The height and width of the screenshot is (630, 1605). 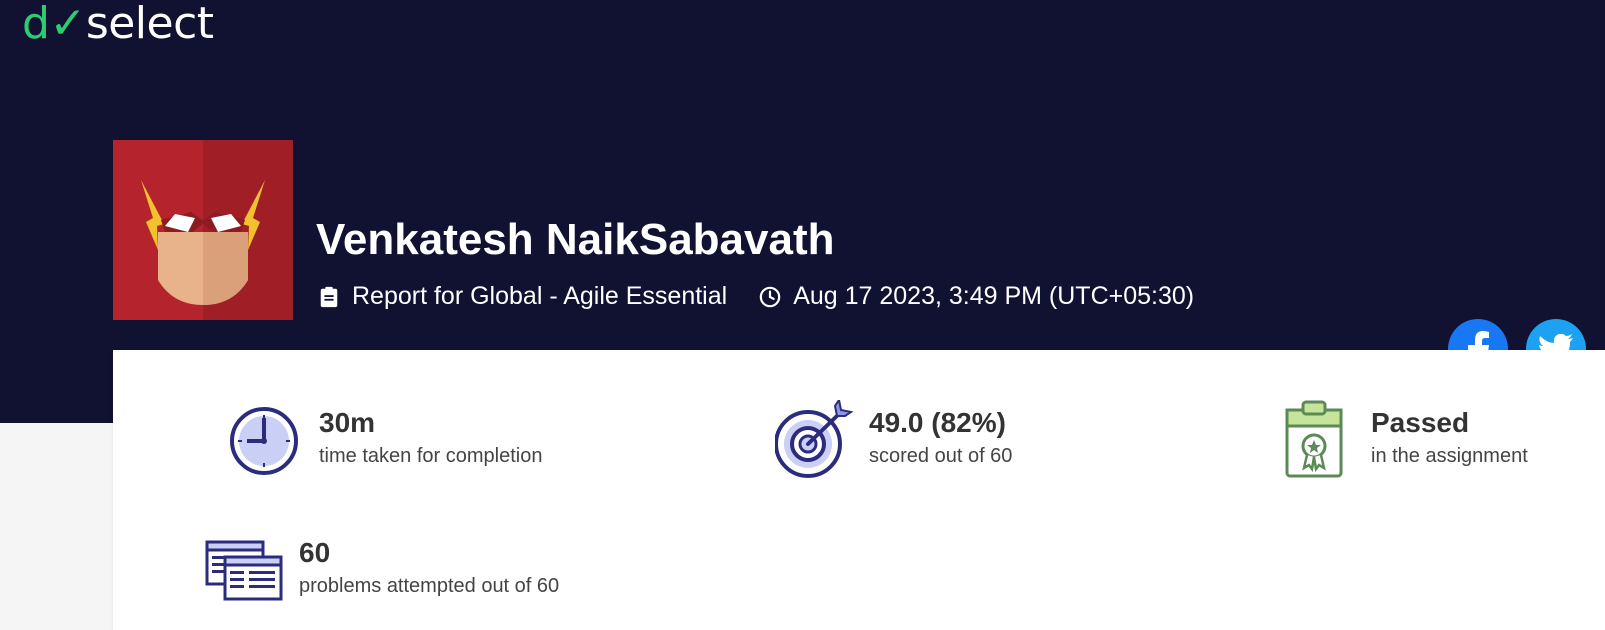 I want to click on avatar, so click(x=203, y=230).